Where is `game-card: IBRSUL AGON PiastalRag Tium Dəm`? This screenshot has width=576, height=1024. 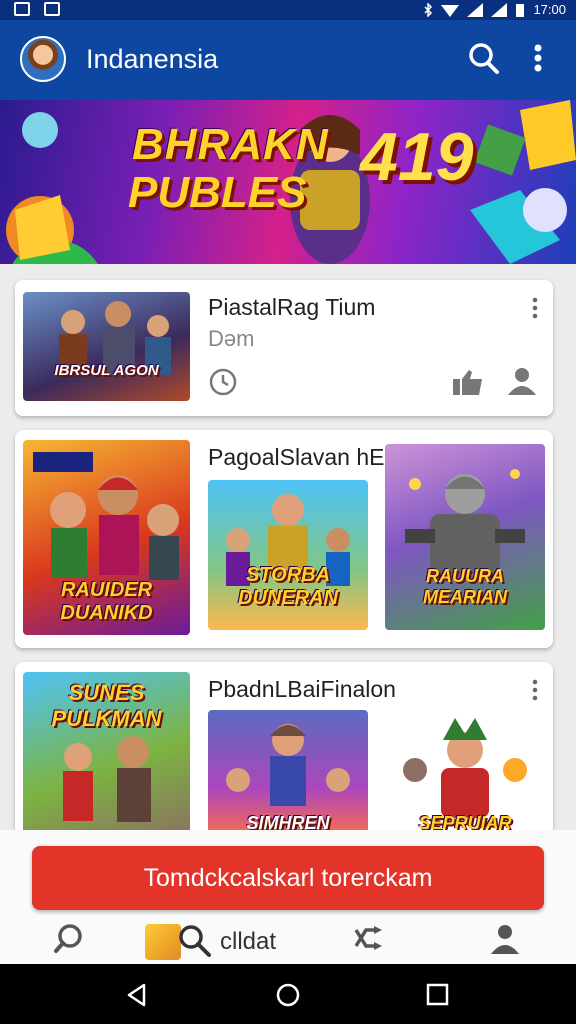
game-card: IBRSUL AGON PiastalRag Tium Dəm is located at coordinates (284, 348).